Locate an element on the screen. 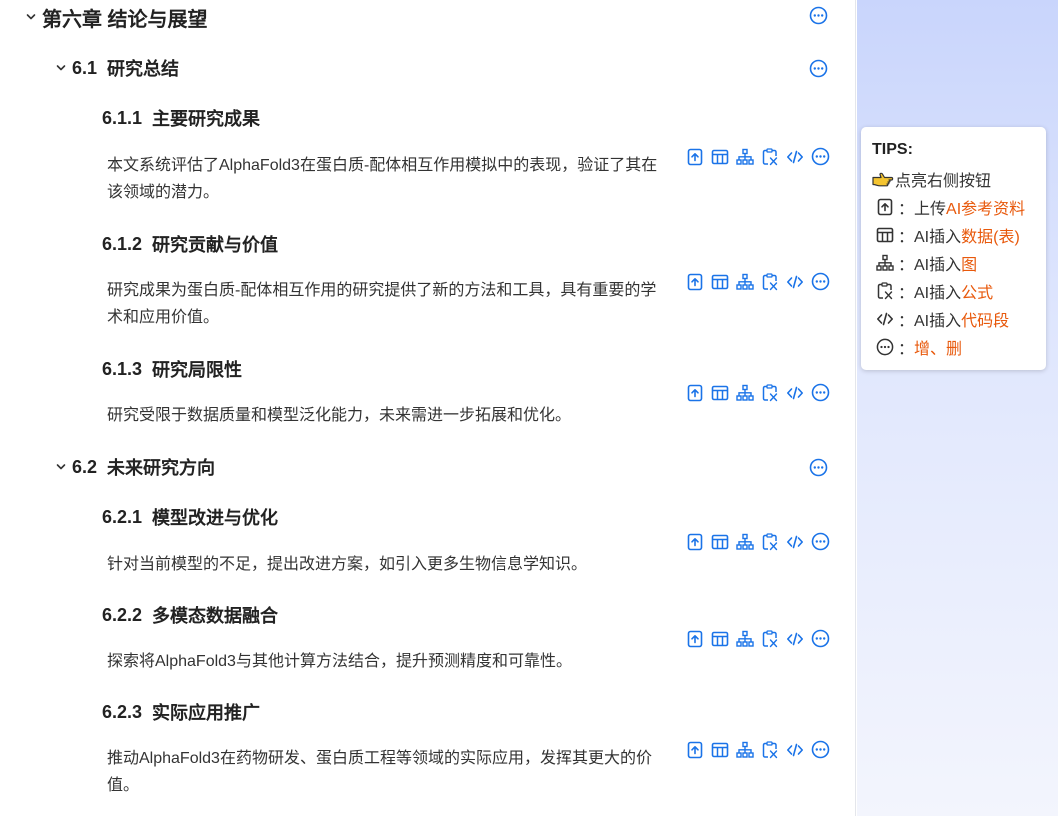 Image resolution: width=1058 pixels, height=816 pixels. tips-item-highlight: AI参考资料 is located at coordinates (986, 209).